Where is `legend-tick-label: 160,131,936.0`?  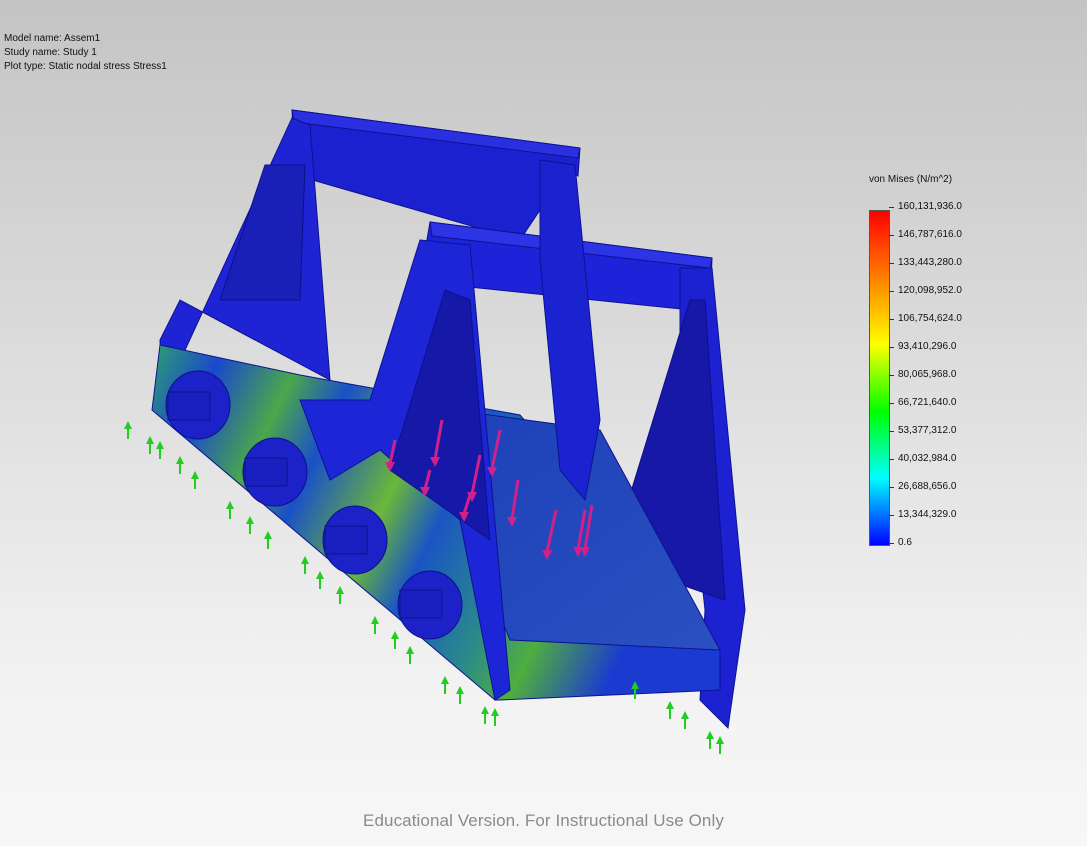
legend-tick-label: 160,131,936.0 is located at coordinates (930, 206).